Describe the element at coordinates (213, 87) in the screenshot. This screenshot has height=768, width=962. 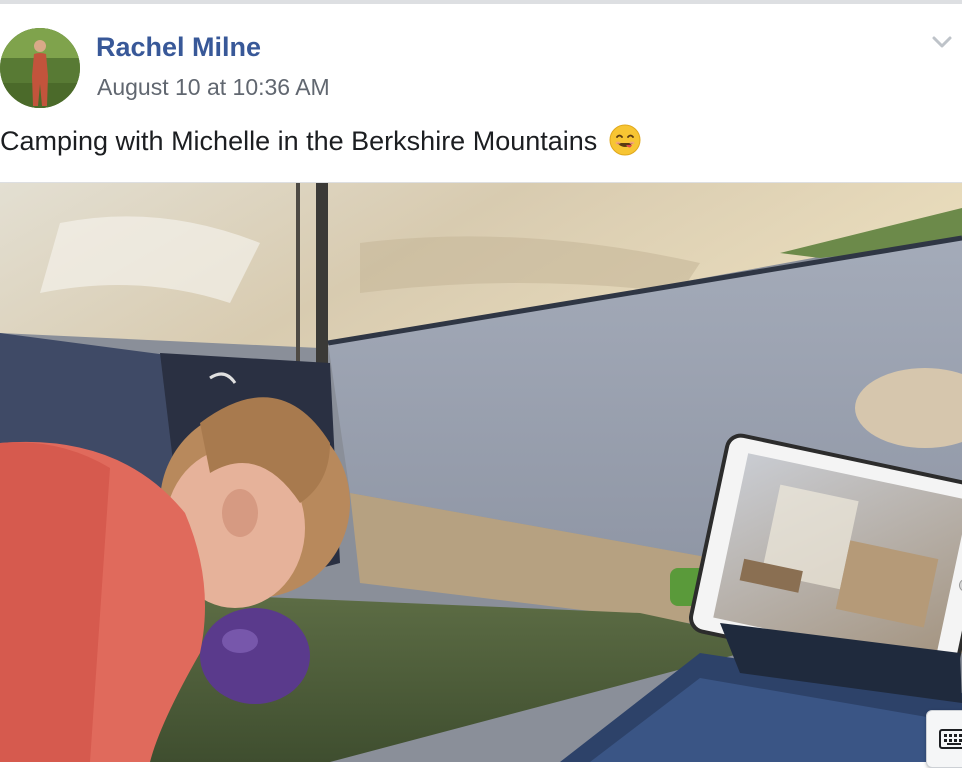
I see `post-timestamp: August 10 at 10:36 AM` at that location.